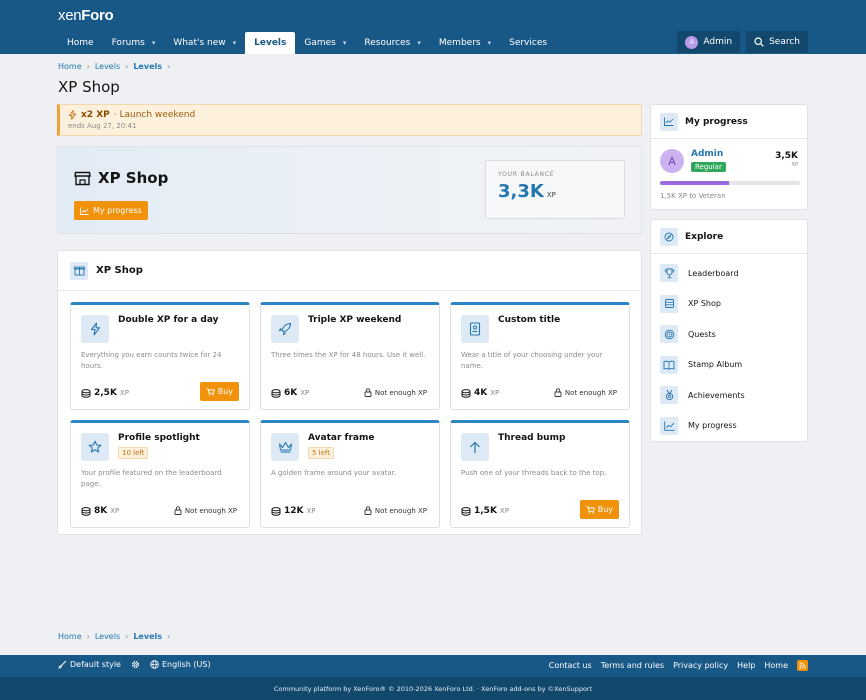 This screenshot has height=700, width=866. I want to click on my-progress-button: My progress, so click(111, 210).